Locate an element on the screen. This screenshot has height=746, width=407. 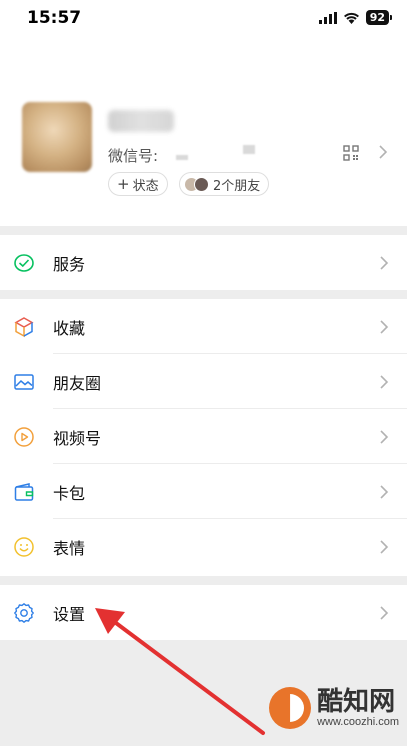
signal-icon is located at coordinates (327, 17).